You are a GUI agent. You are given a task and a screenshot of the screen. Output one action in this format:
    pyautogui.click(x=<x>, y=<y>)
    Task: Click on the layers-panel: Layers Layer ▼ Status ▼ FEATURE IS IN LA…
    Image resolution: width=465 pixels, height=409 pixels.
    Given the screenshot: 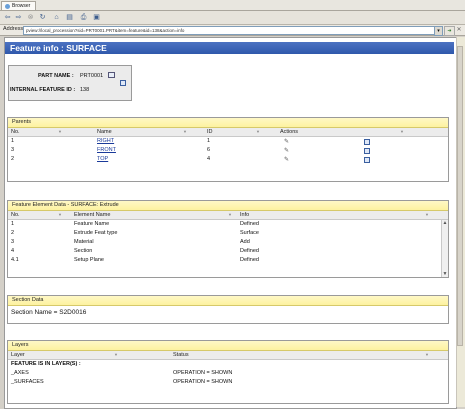 What is the action you would take?
    pyautogui.click(x=228, y=372)
    